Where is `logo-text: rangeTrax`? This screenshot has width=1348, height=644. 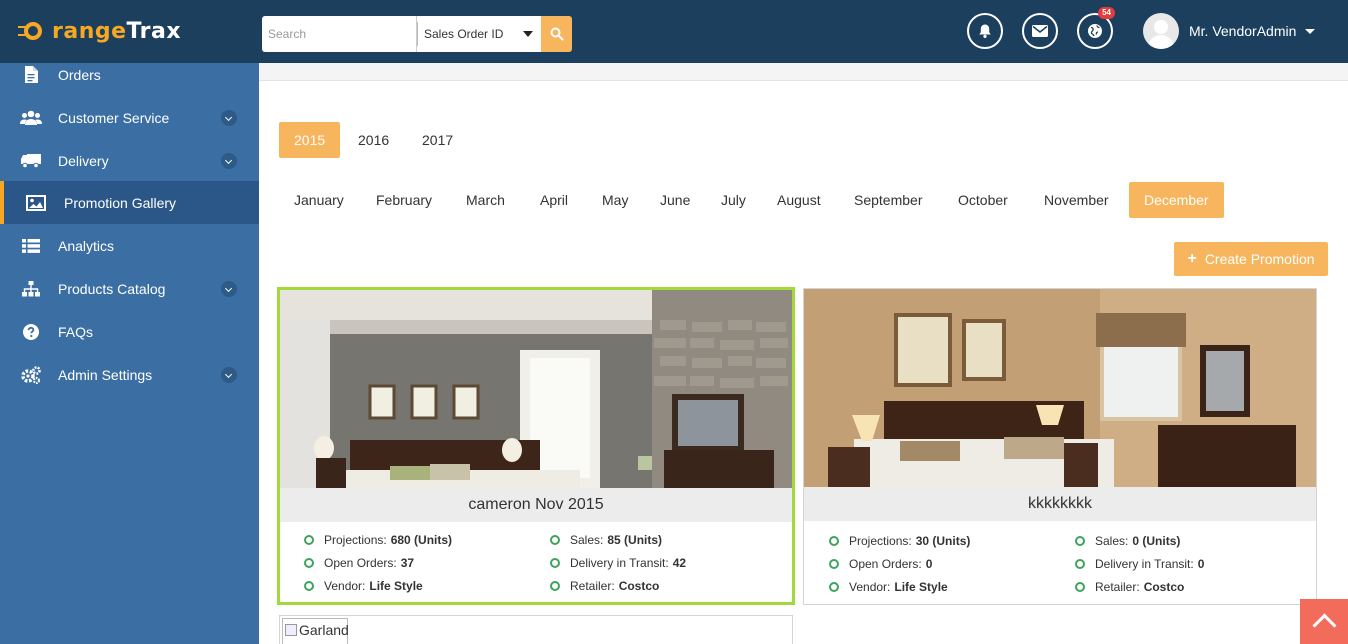
logo-text: rangeTrax is located at coordinates (117, 31).